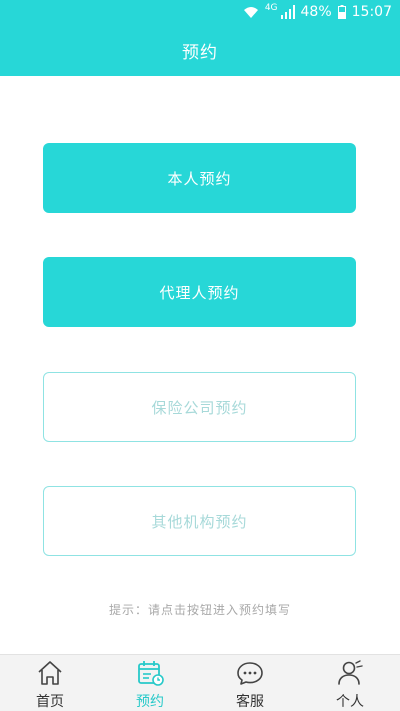 The image size is (400, 711). Describe the element at coordinates (50, 702) in the screenshot. I see `tab-home-label: 首页` at that location.